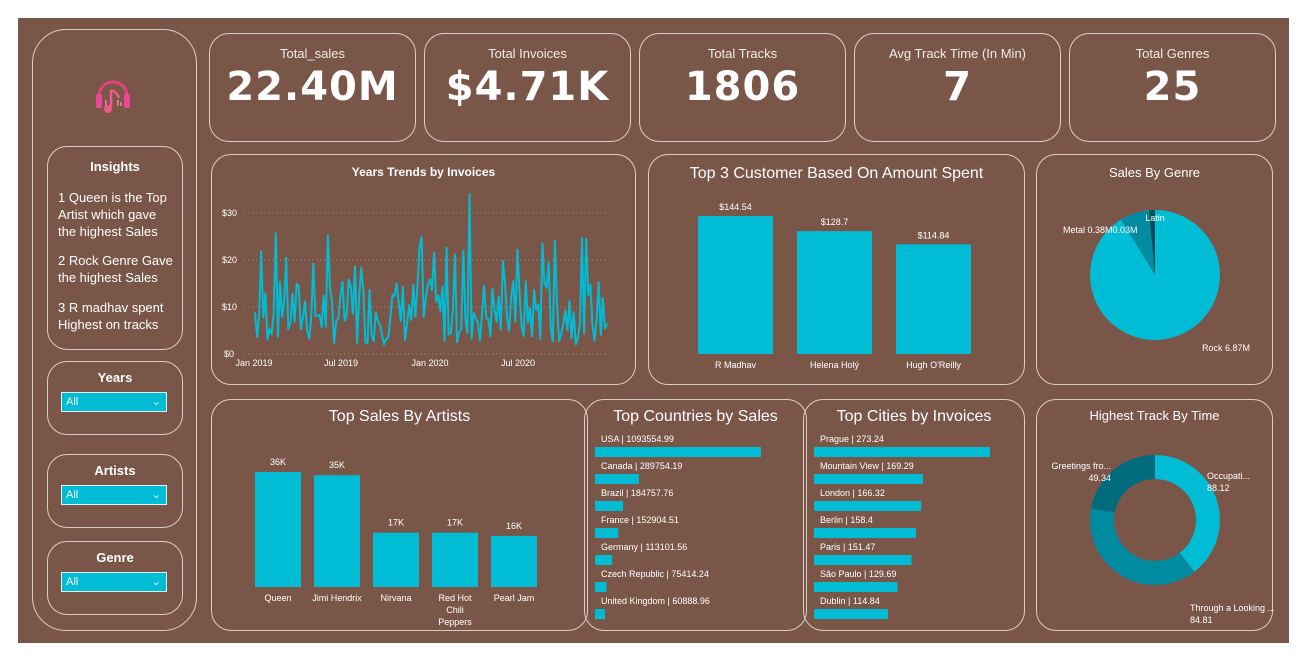  What do you see at coordinates (1172, 53) in the screenshot?
I see `kpi-title: Total Genres` at bounding box center [1172, 53].